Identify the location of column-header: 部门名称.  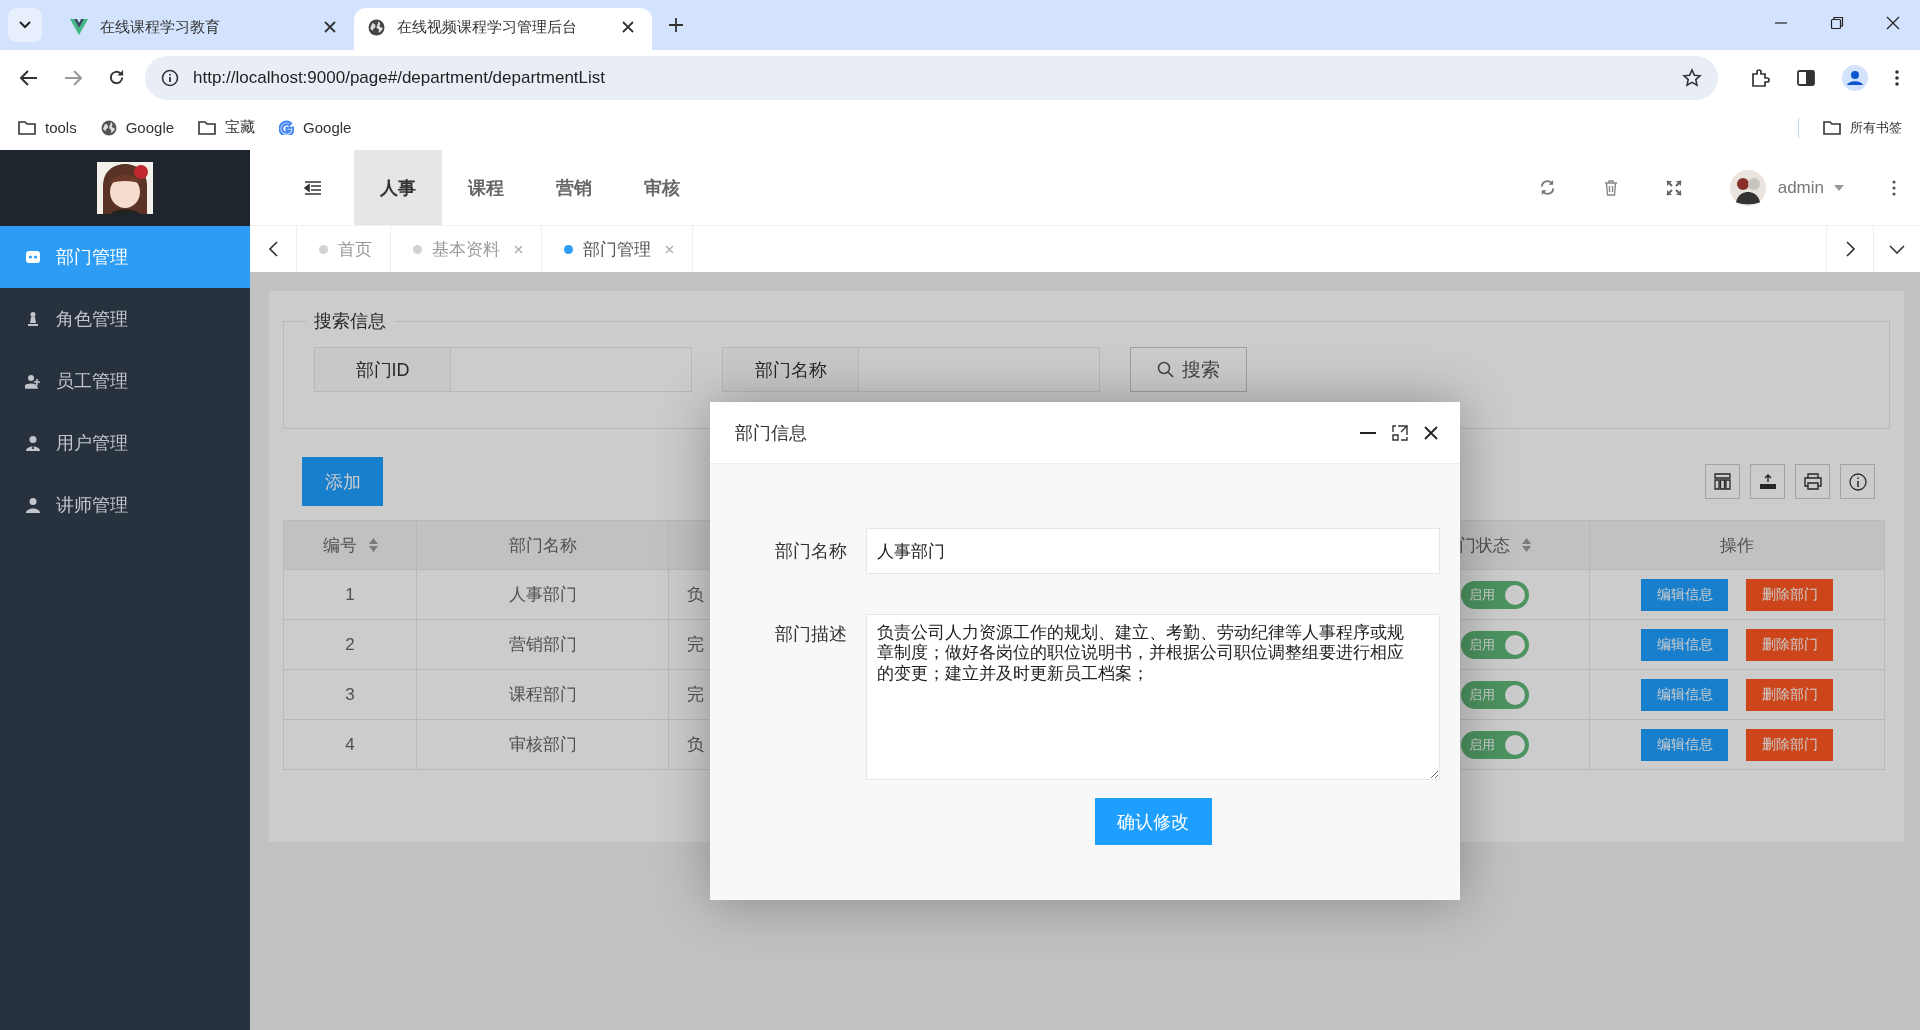
(542, 545).